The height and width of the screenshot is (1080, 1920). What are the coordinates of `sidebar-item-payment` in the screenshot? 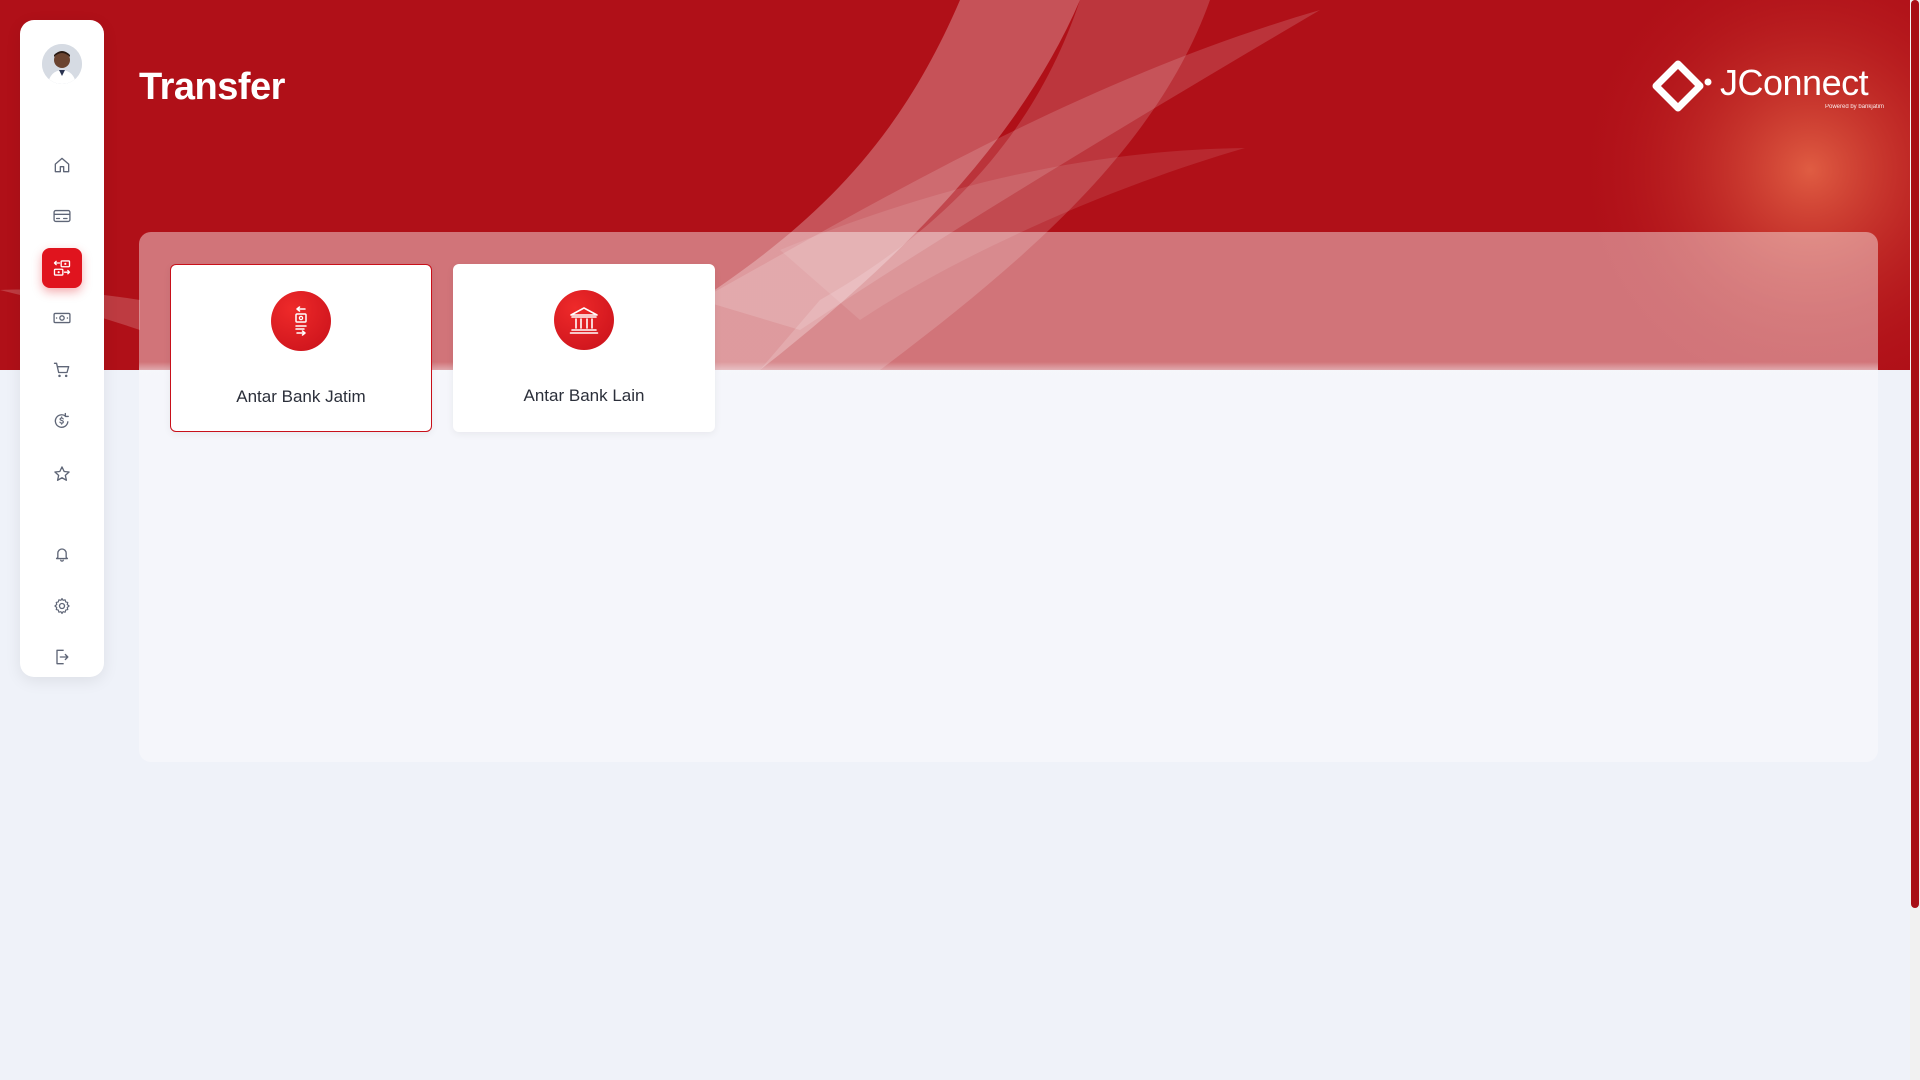 It's located at (62, 421).